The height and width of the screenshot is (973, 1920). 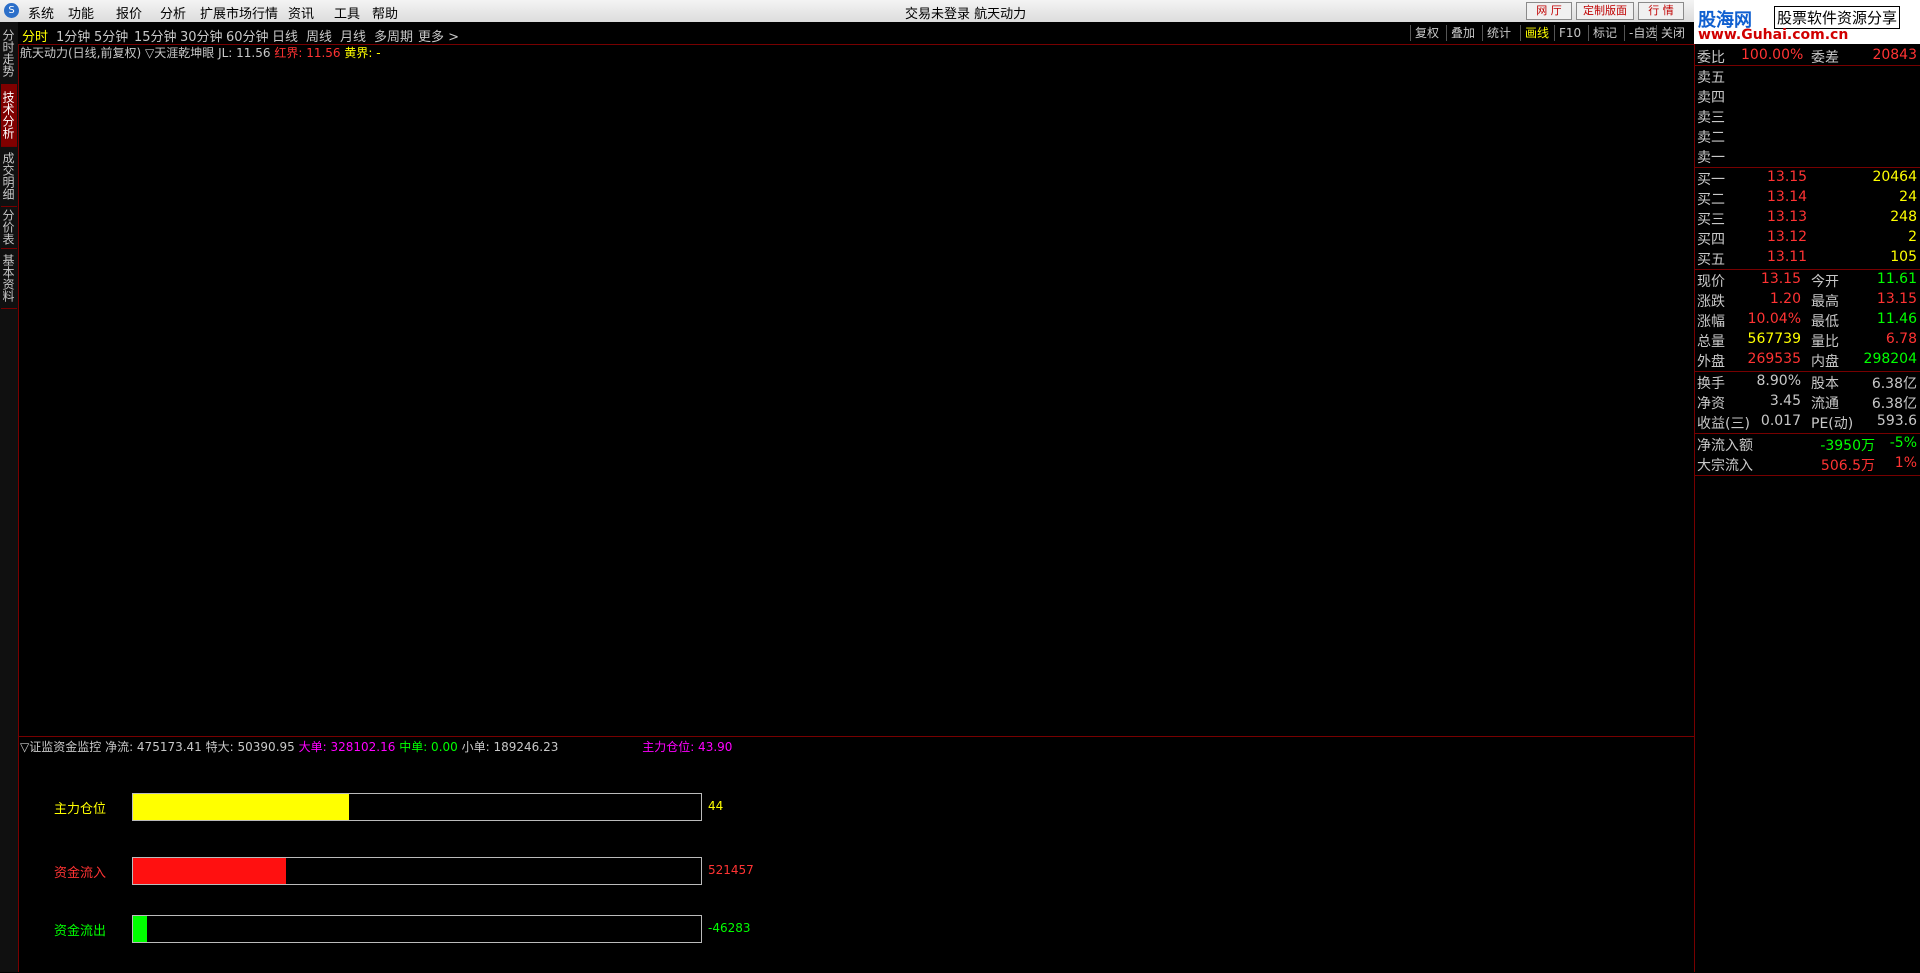 What do you see at coordinates (155, 35) in the screenshot?
I see `period-tab-3: 15分钟` at bounding box center [155, 35].